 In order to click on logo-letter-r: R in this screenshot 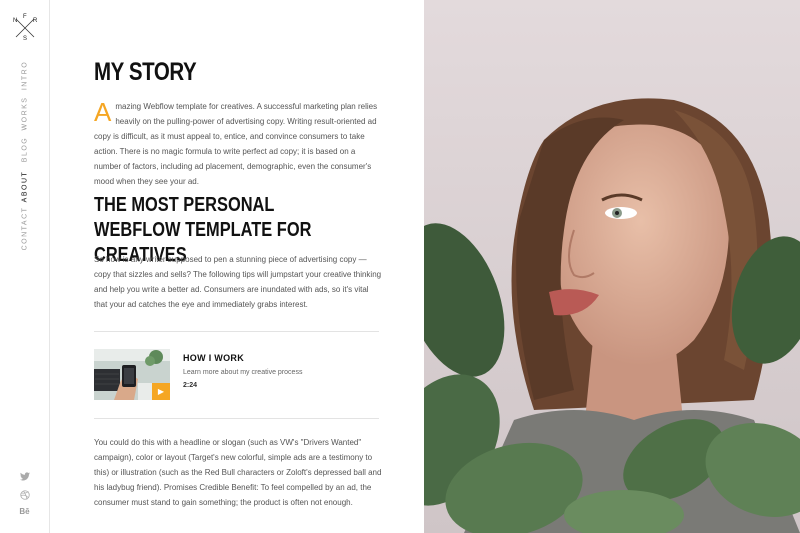, I will do `click(35, 21)`.